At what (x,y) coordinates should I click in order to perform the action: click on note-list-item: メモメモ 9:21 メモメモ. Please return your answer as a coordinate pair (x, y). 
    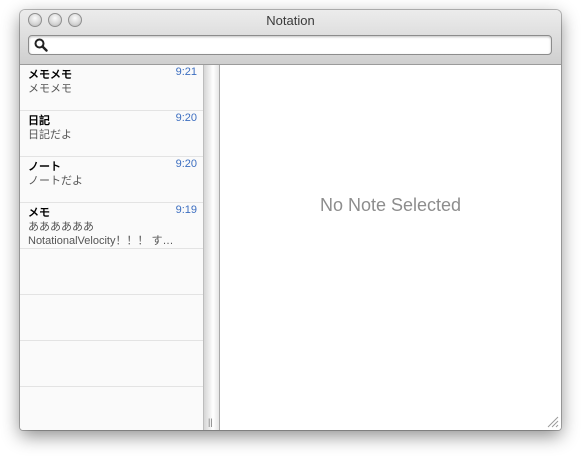
    Looking at the image, I should click on (111, 88).